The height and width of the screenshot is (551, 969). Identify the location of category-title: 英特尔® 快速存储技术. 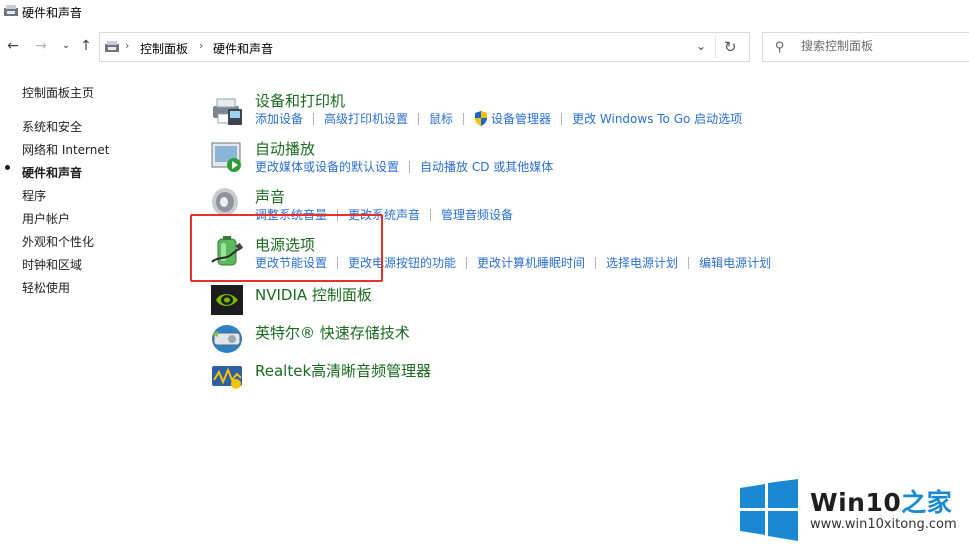
(332, 332).